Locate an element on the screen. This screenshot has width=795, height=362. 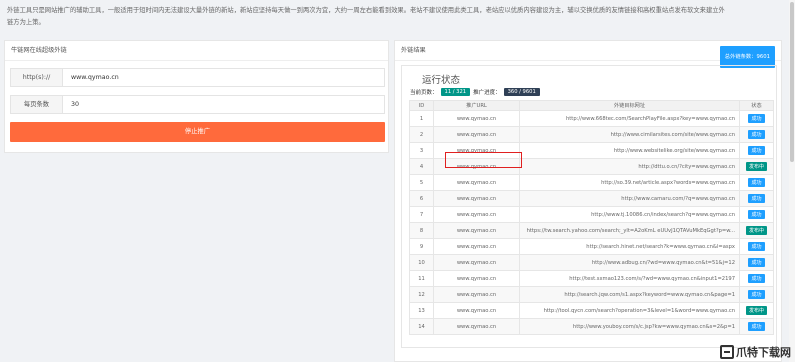
current-page-label: 当前页数： is located at coordinates (424, 93).